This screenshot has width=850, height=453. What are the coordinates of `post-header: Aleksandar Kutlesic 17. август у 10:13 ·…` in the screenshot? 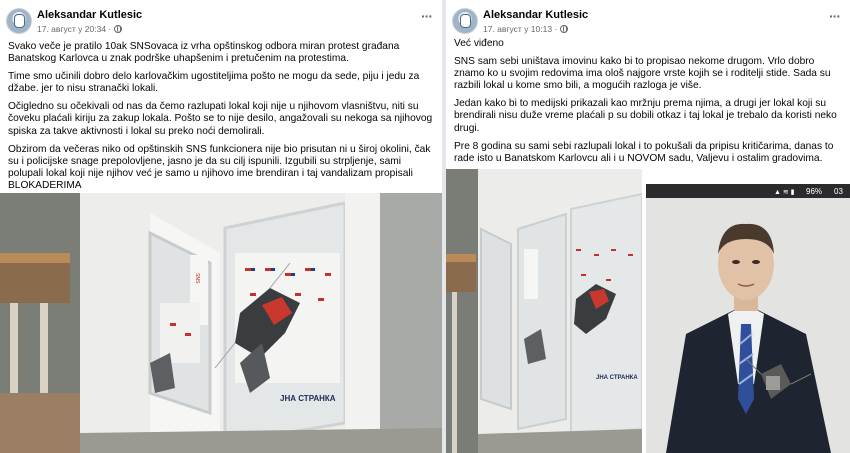 It's located at (648, 20).